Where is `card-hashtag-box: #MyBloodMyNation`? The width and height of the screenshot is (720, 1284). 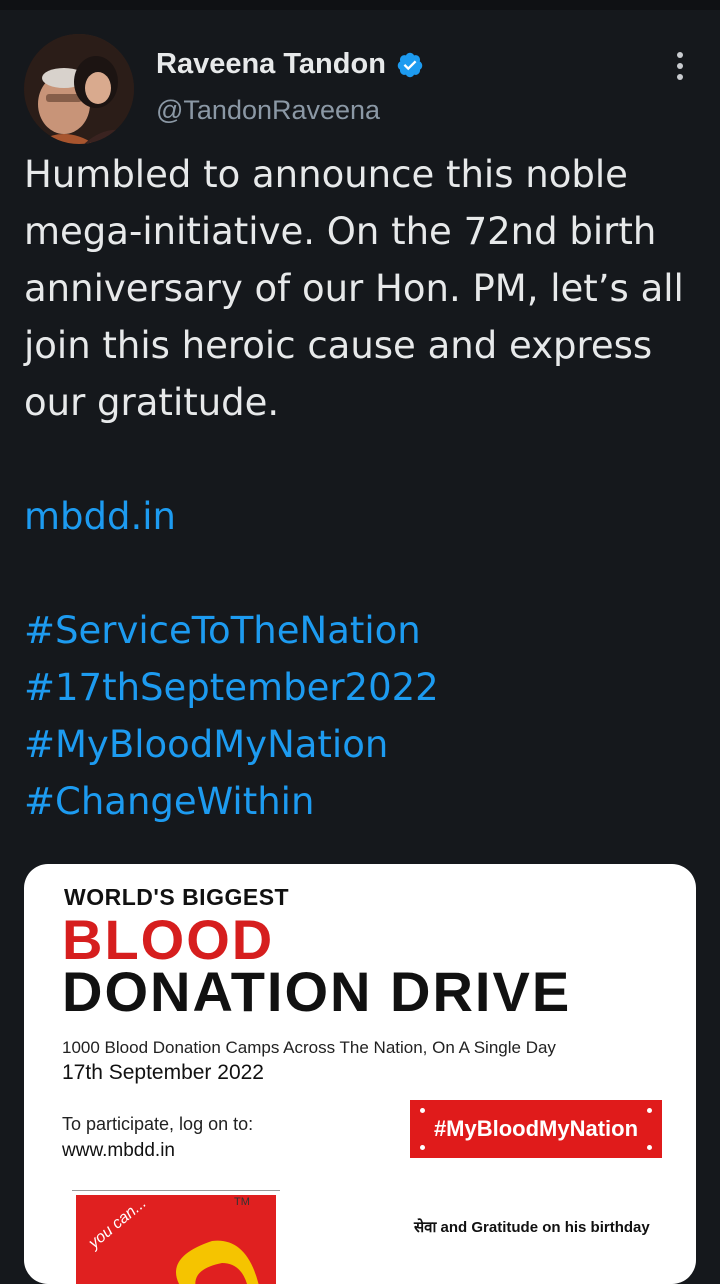 card-hashtag-box: #MyBloodMyNation is located at coordinates (536, 1129).